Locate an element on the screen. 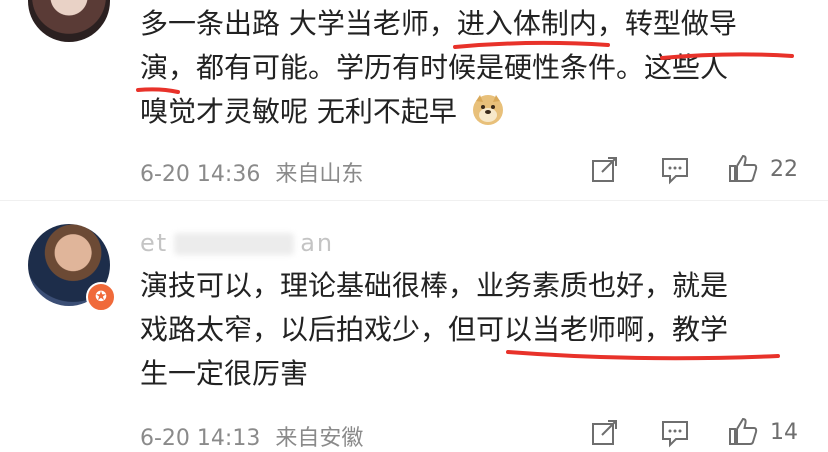  comment-line: 演技可以，理论基础很棒，业务素质也好，就是 is located at coordinates (434, 285).